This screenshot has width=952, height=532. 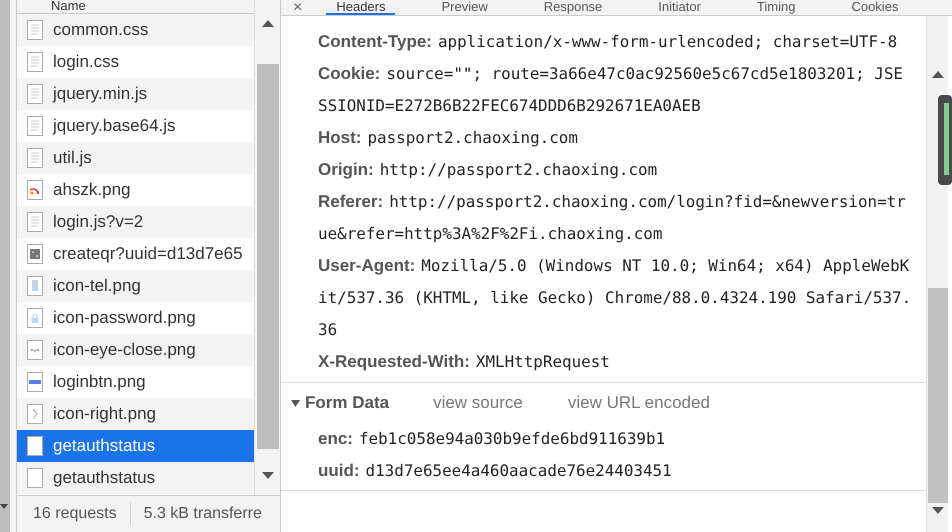 What do you see at coordinates (4, 506) in the screenshot?
I see `dropdown-caret-icon` at bounding box center [4, 506].